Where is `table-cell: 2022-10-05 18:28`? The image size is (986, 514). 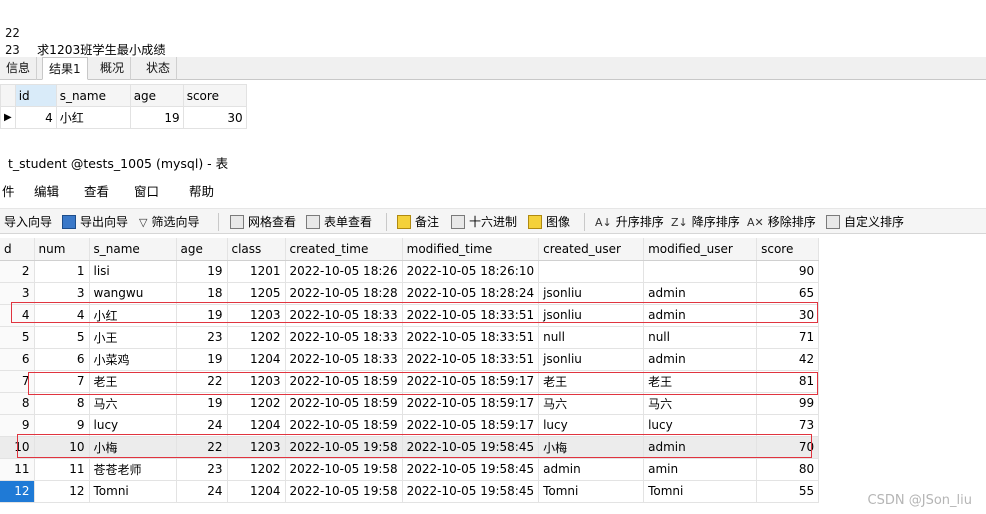 table-cell: 2022-10-05 18:28 is located at coordinates (344, 293).